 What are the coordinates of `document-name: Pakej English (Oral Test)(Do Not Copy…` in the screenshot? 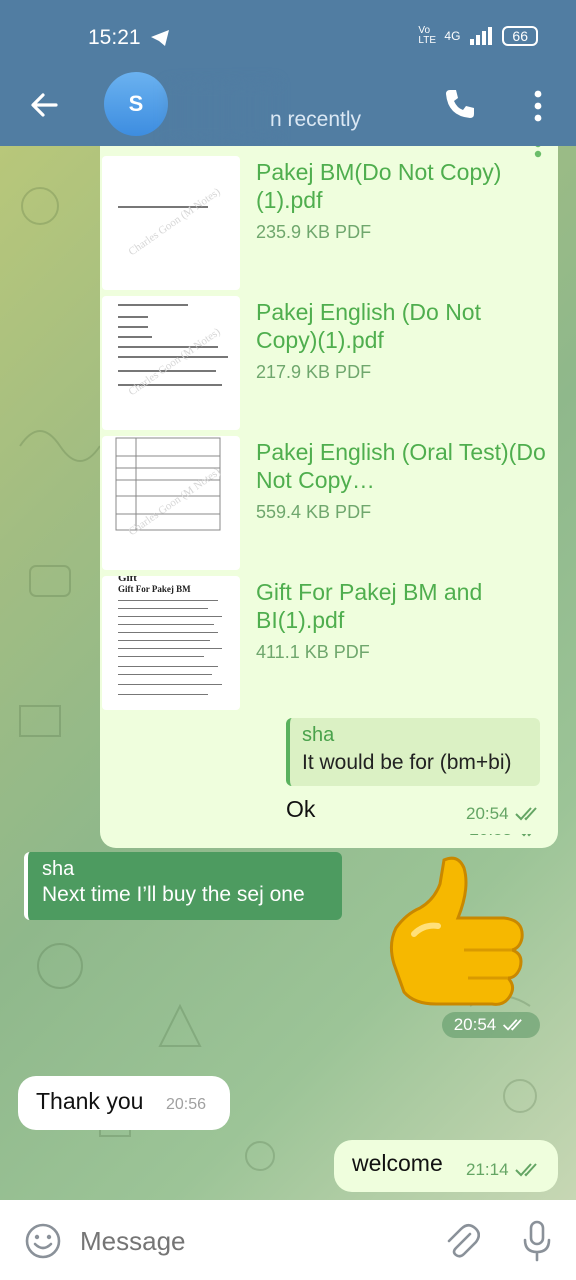 It's located at (401, 466).